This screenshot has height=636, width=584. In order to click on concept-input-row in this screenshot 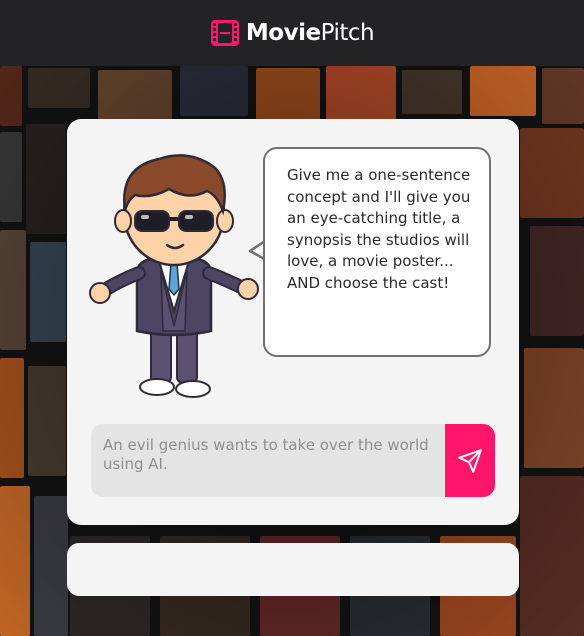, I will do `click(293, 460)`.